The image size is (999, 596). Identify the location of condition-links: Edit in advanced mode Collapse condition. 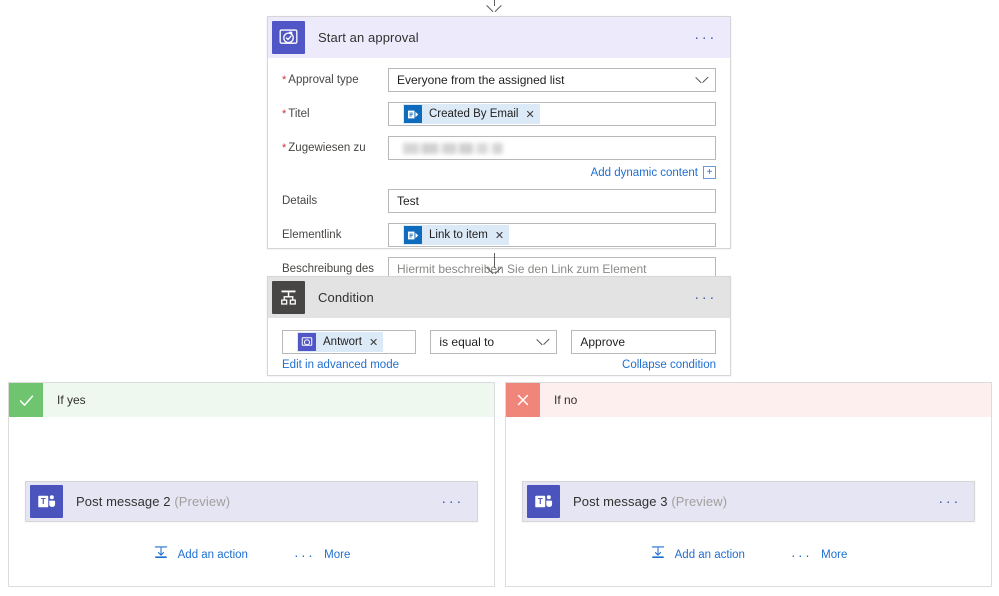
(499, 365).